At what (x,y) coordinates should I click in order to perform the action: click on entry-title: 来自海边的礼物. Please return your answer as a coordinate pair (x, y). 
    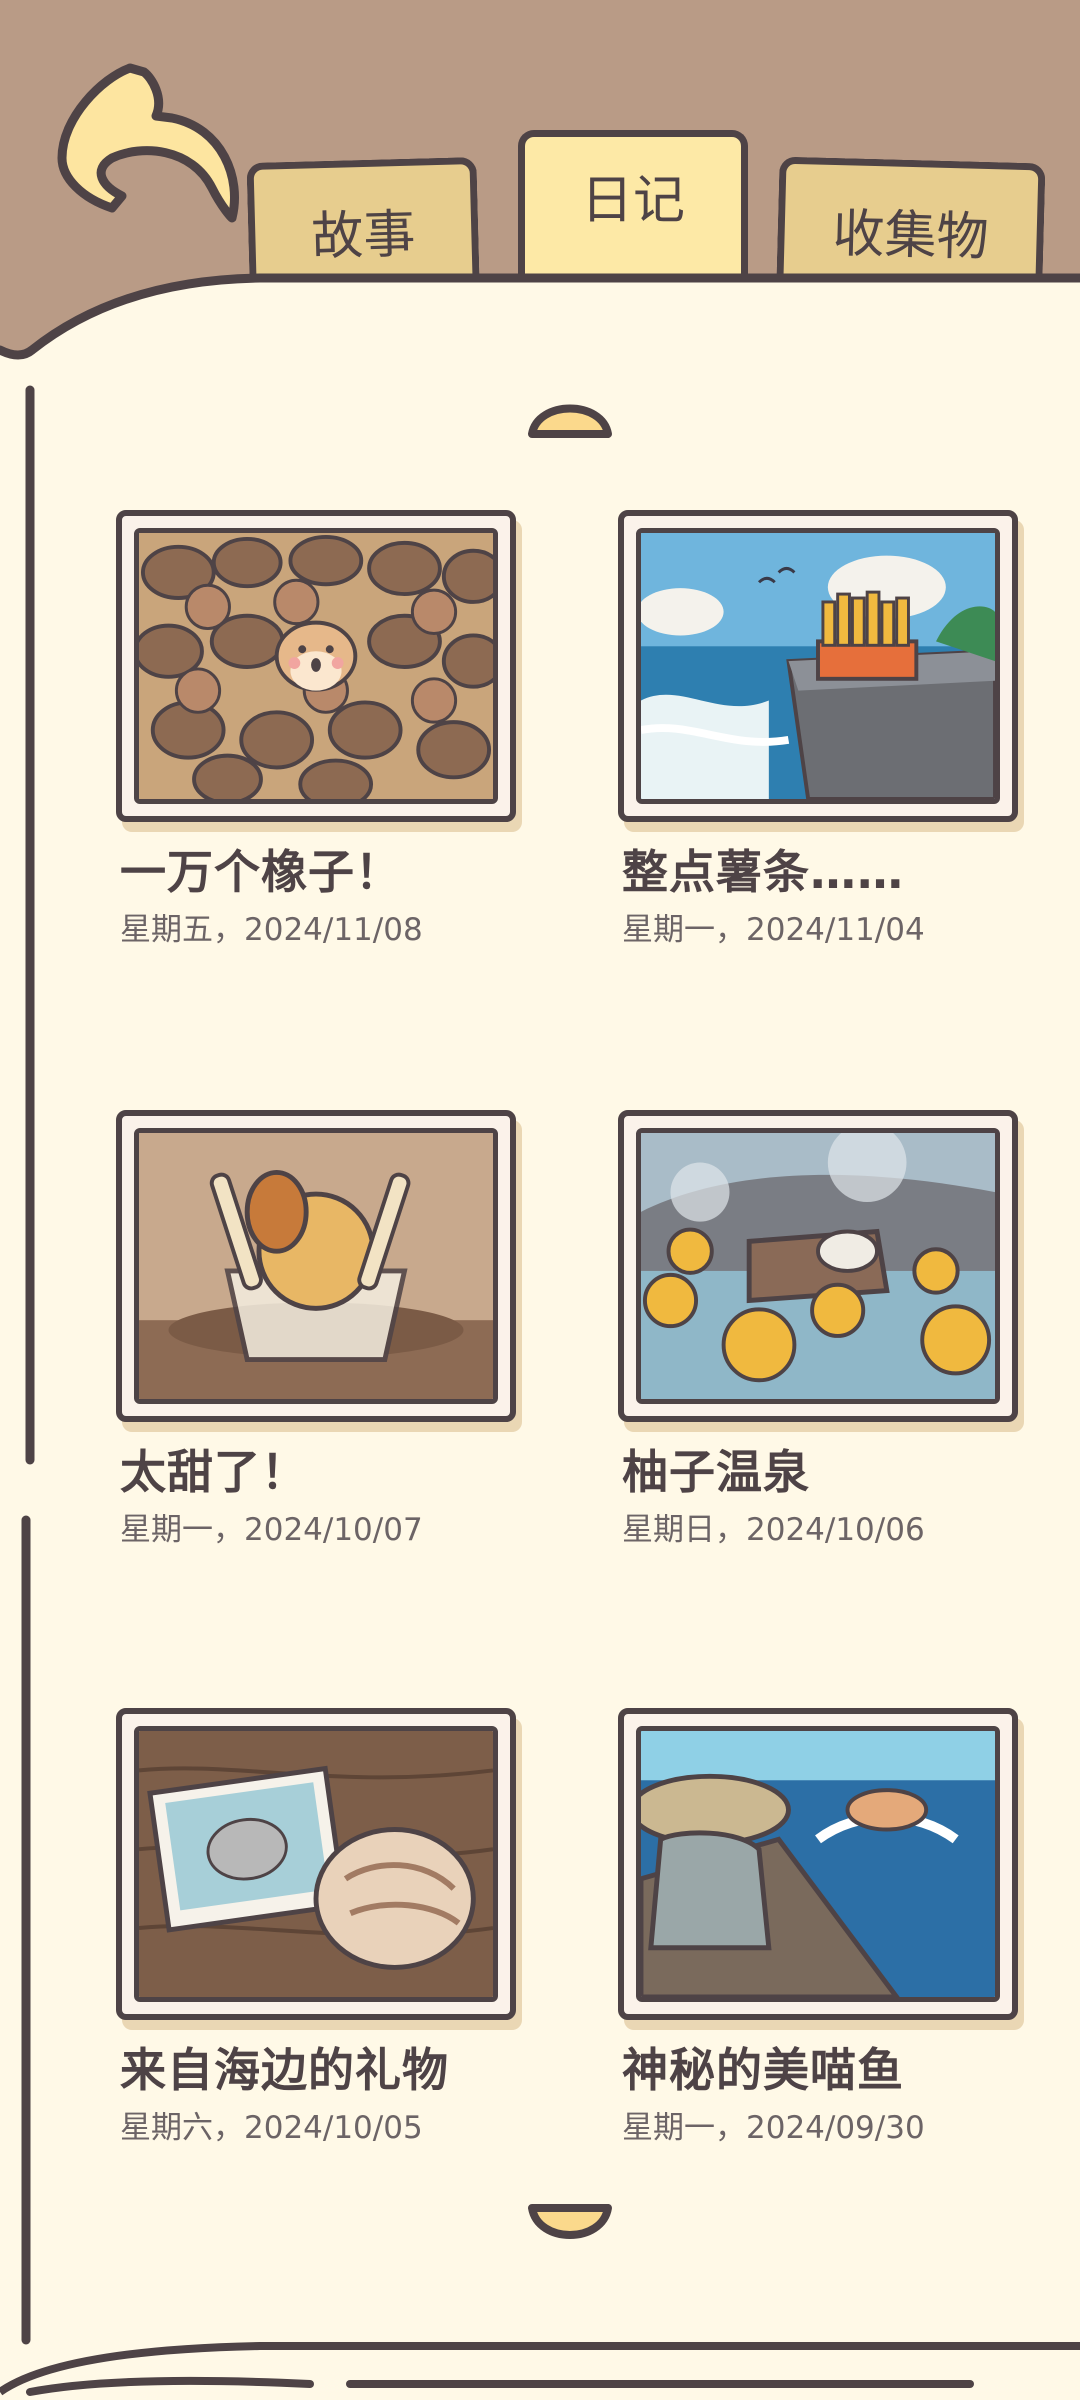
    Looking at the image, I should click on (284, 2070).